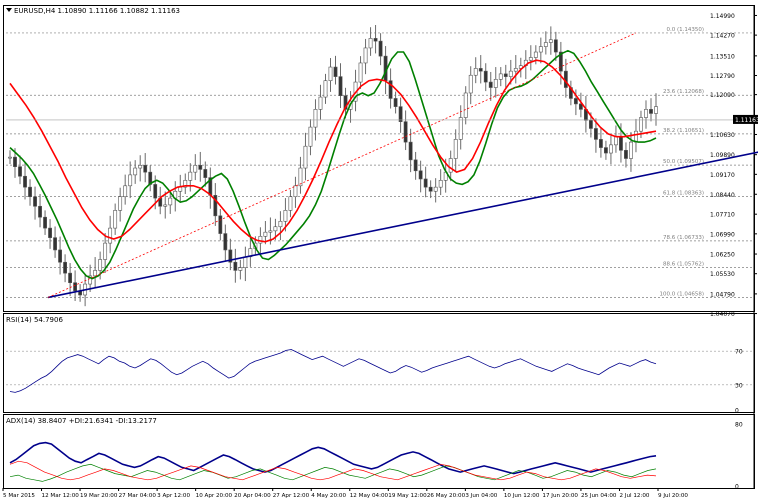 This screenshot has width=758, height=504. Describe the element at coordinates (739, 385) in the screenshot. I see `rsi-tick-label: 30` at that location.